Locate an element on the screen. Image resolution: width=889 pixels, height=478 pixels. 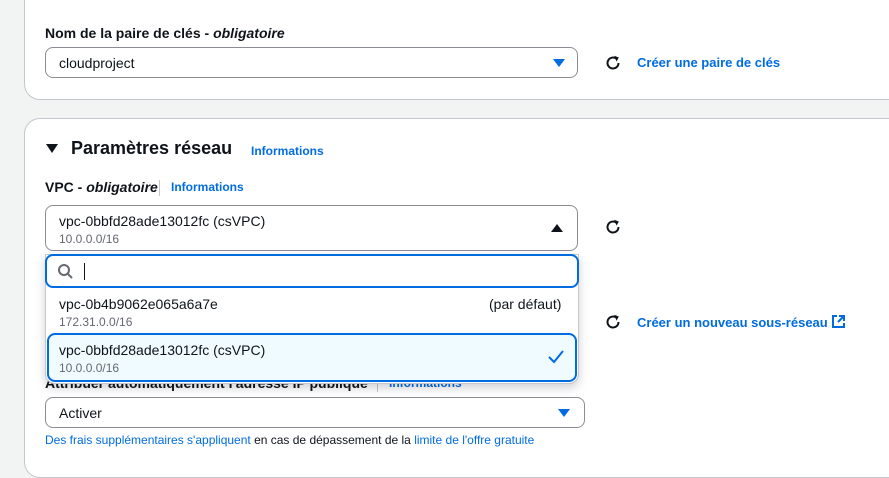
text-cursor is located at coordinates (84, 271).